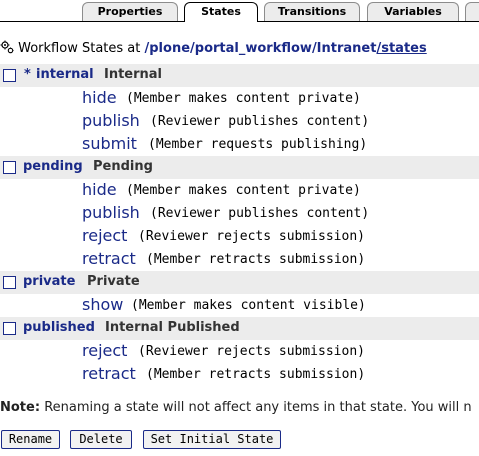  Describe the element at coordinates (172, 327) in the screenshot. I see `state-title-published: Internal Published` at that location.